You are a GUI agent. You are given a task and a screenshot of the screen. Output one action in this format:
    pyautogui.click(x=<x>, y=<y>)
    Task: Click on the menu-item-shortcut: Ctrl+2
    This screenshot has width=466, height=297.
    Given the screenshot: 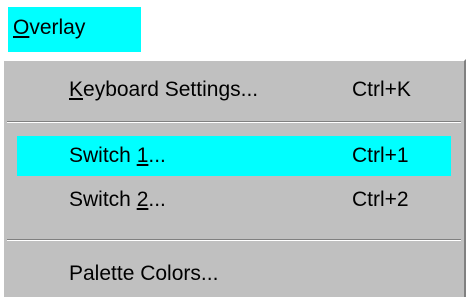 What is the action you would take?
    pyautogui.click(x=380, y=199)
    